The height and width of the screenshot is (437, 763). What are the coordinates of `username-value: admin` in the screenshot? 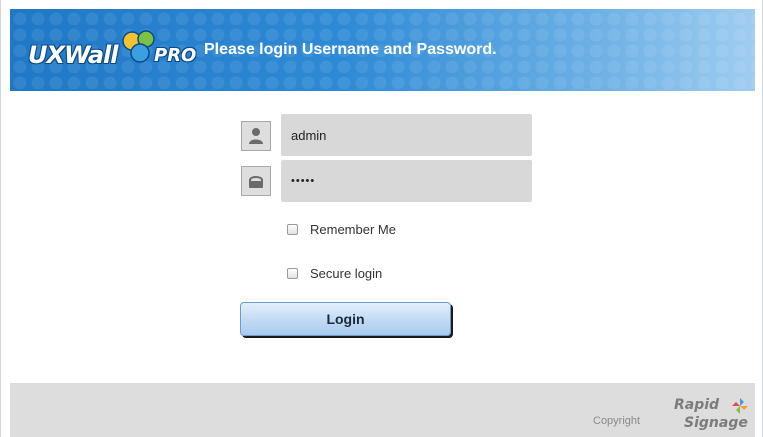 It's located at (309, 135).